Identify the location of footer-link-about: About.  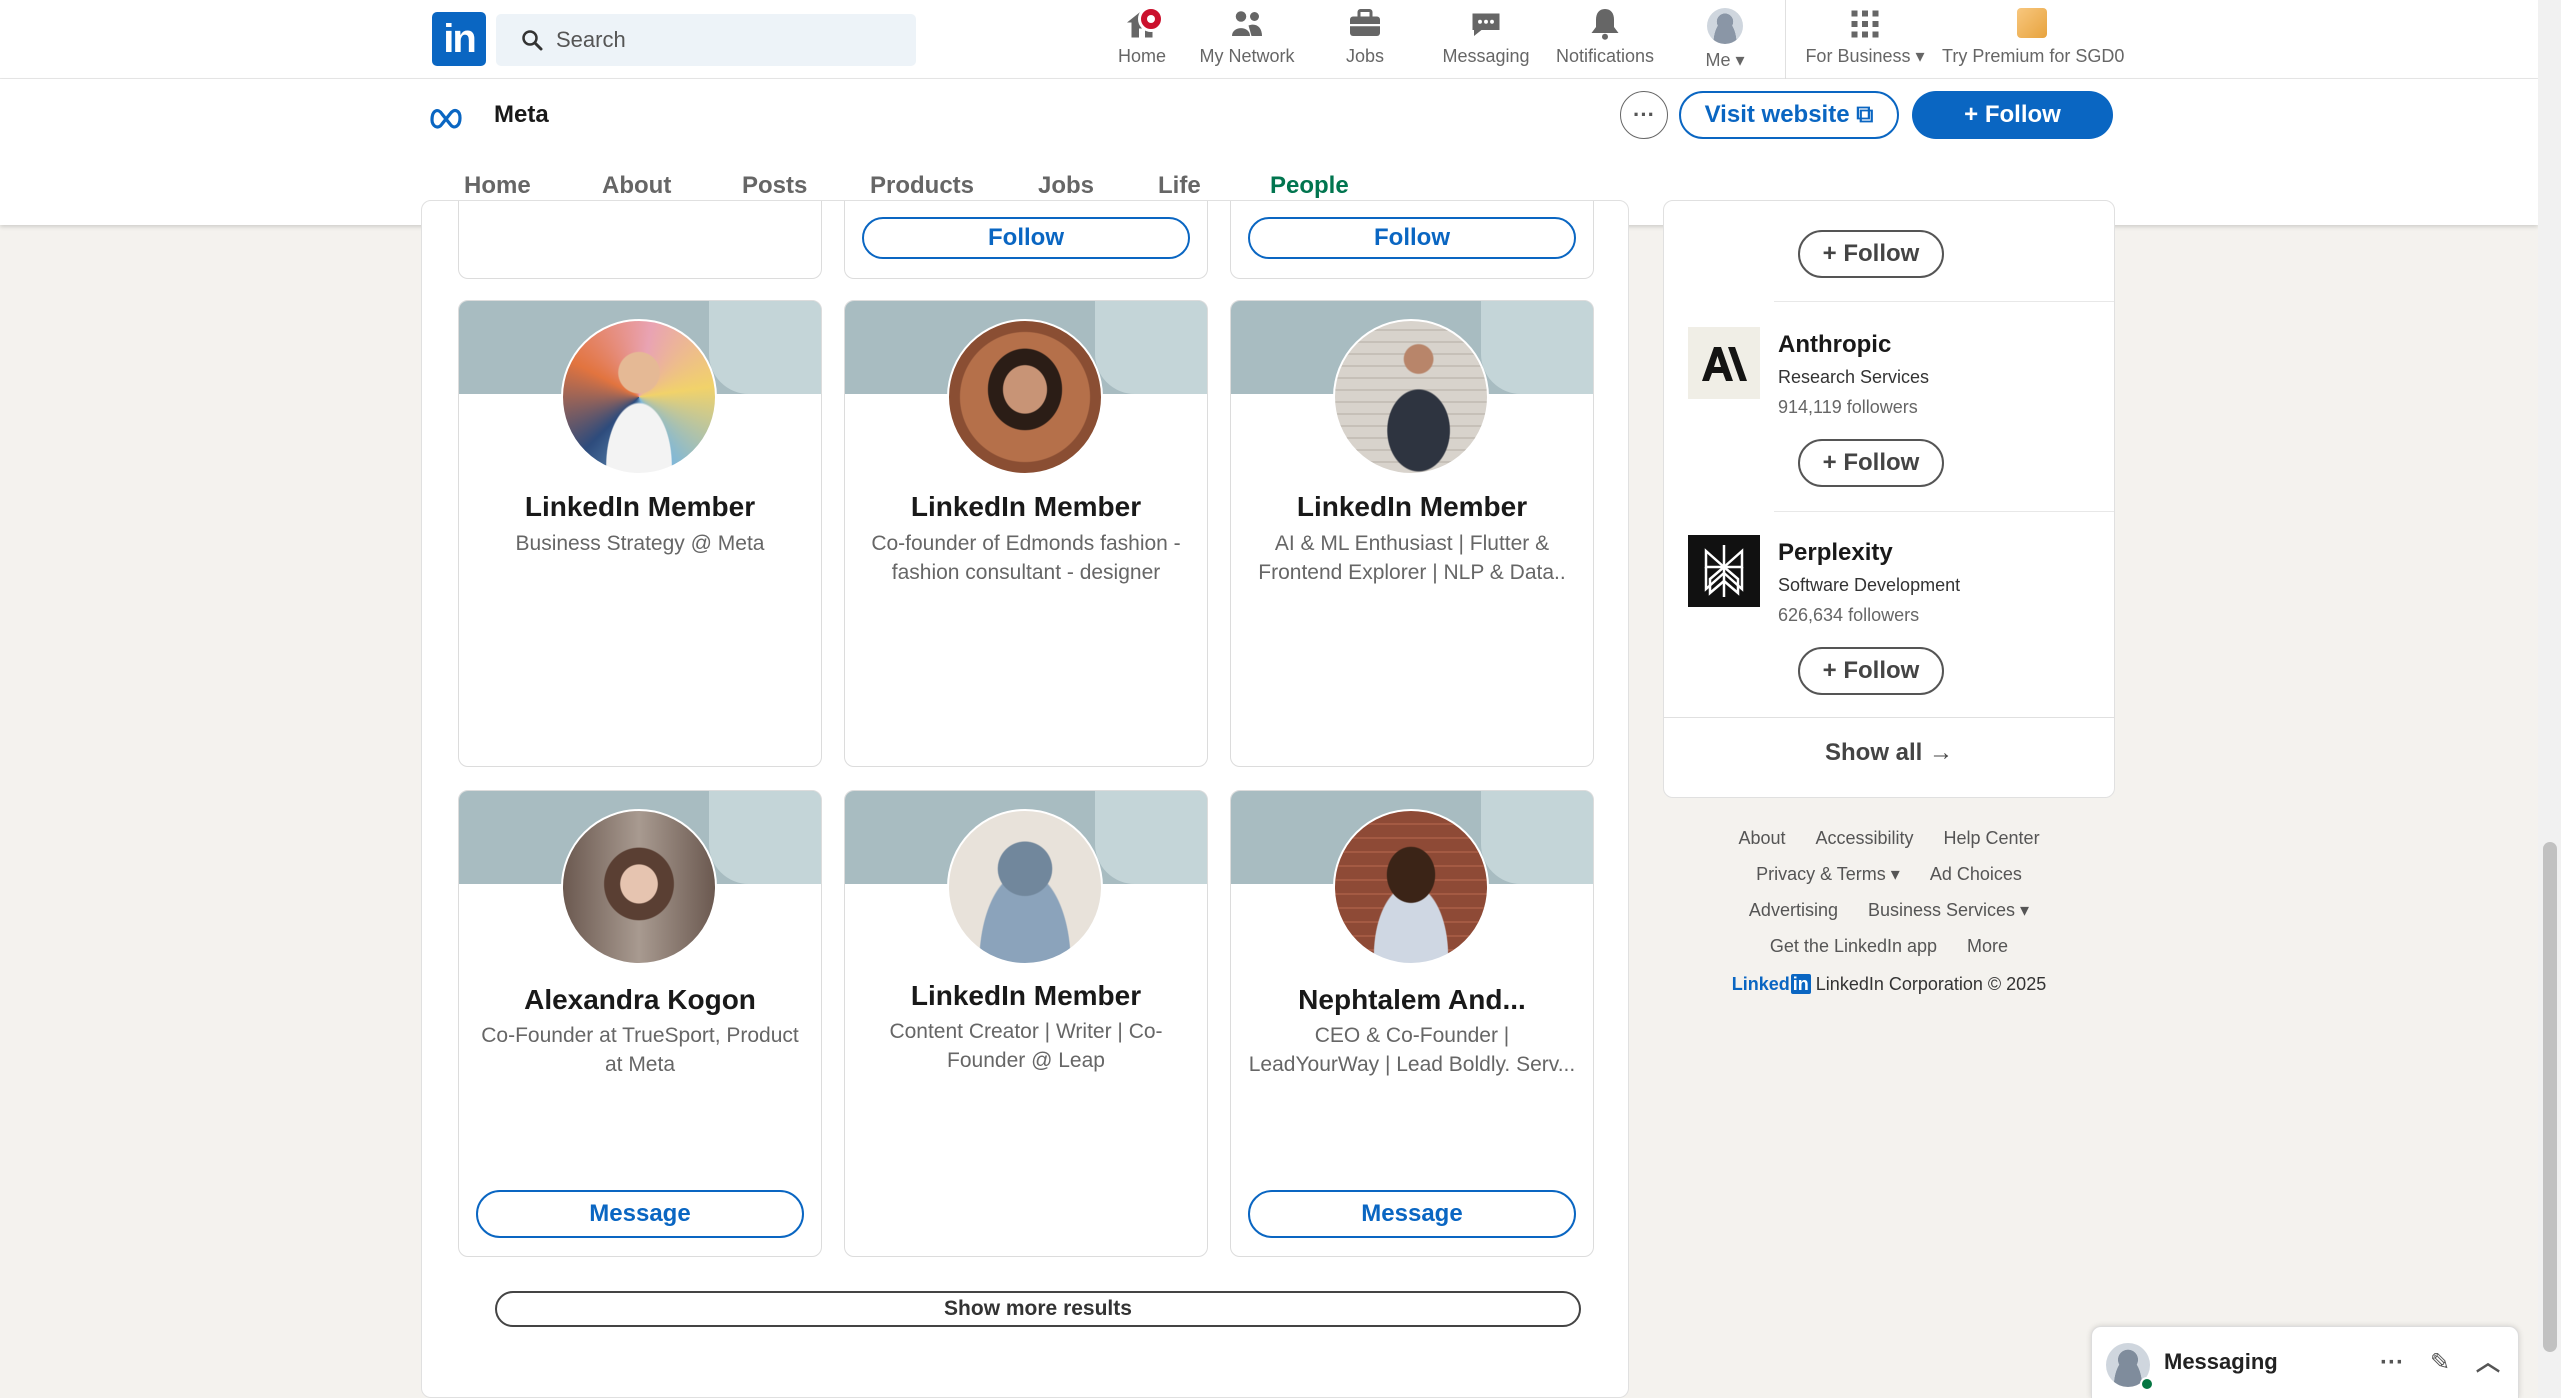
(1761, 838).